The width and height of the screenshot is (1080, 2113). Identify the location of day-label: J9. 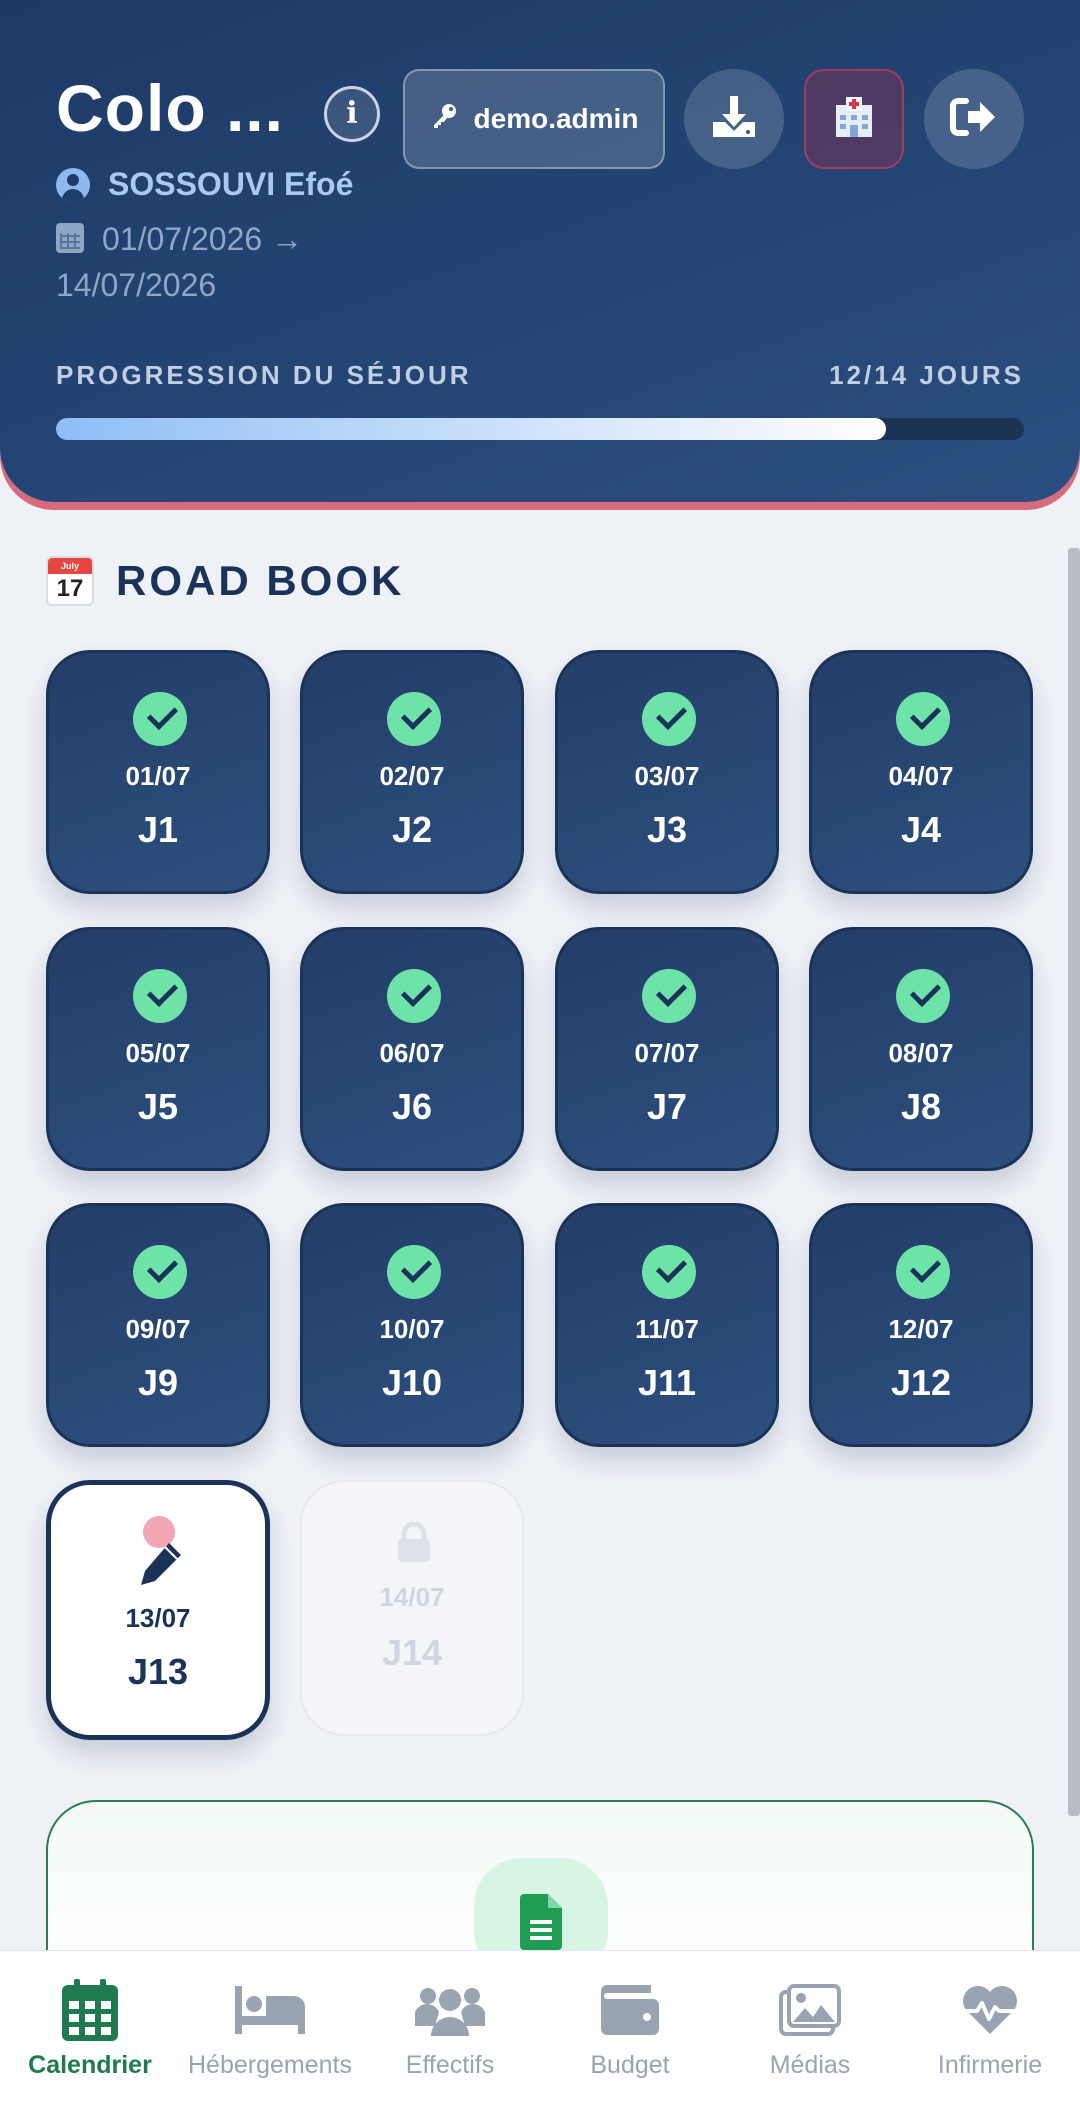
(158, 1382).